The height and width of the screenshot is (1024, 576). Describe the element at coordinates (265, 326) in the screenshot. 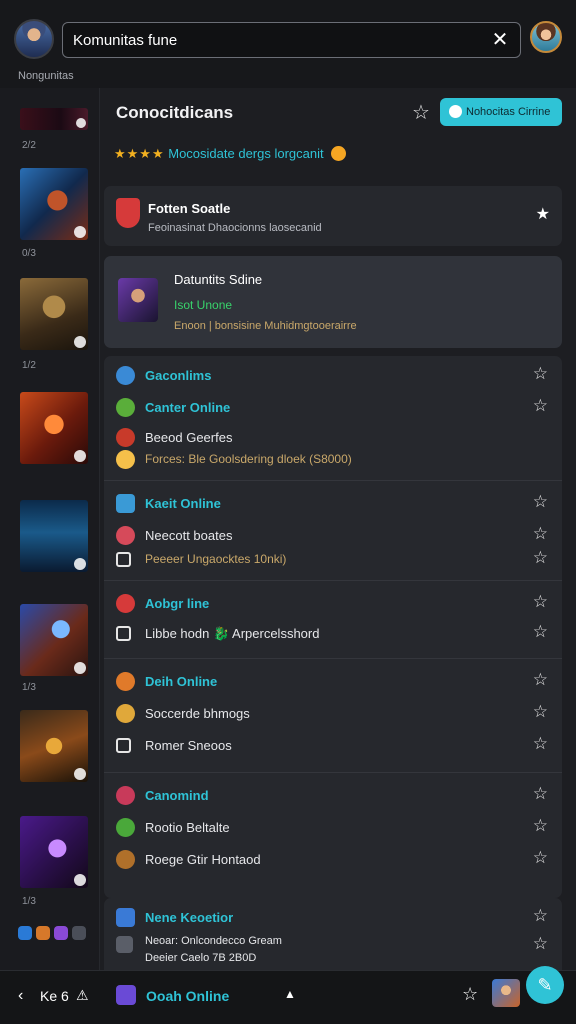

I see `now-playing-detail: Enoon | bonsisine Muhidmgtooerairre` at that location.